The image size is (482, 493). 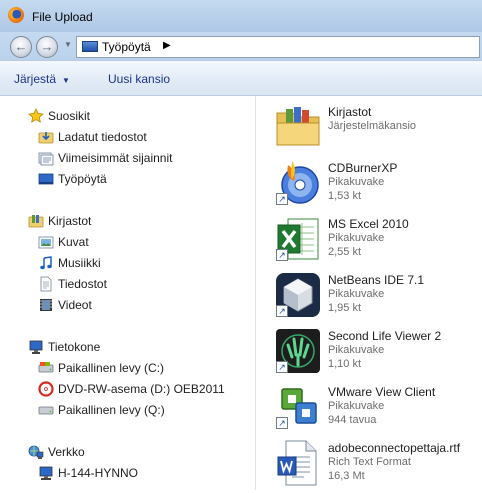 What do you see at coordinates (385, 336) in the screenshot?
I see `file-name: Second Life Viewer 2` at bounding box center [385, 336].